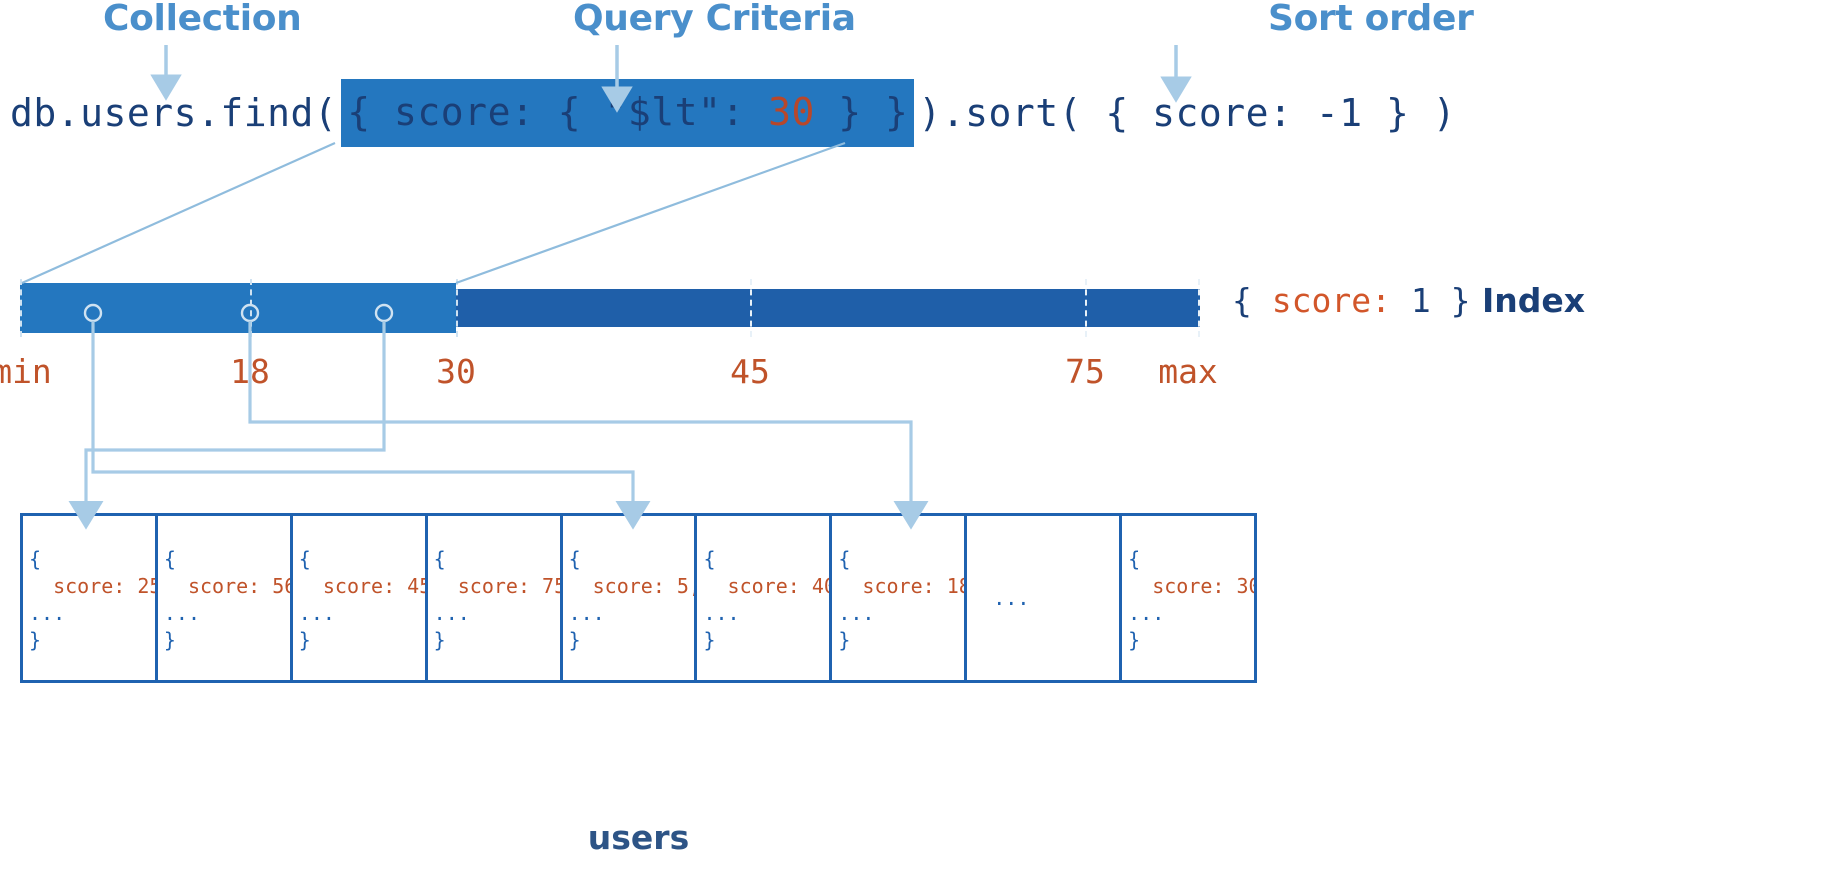 The width and height of the screenshot is (1838, 882). Describe the element at coordinates (828, 308) in the screenshot. I see `index-unmatched-range` at that location.